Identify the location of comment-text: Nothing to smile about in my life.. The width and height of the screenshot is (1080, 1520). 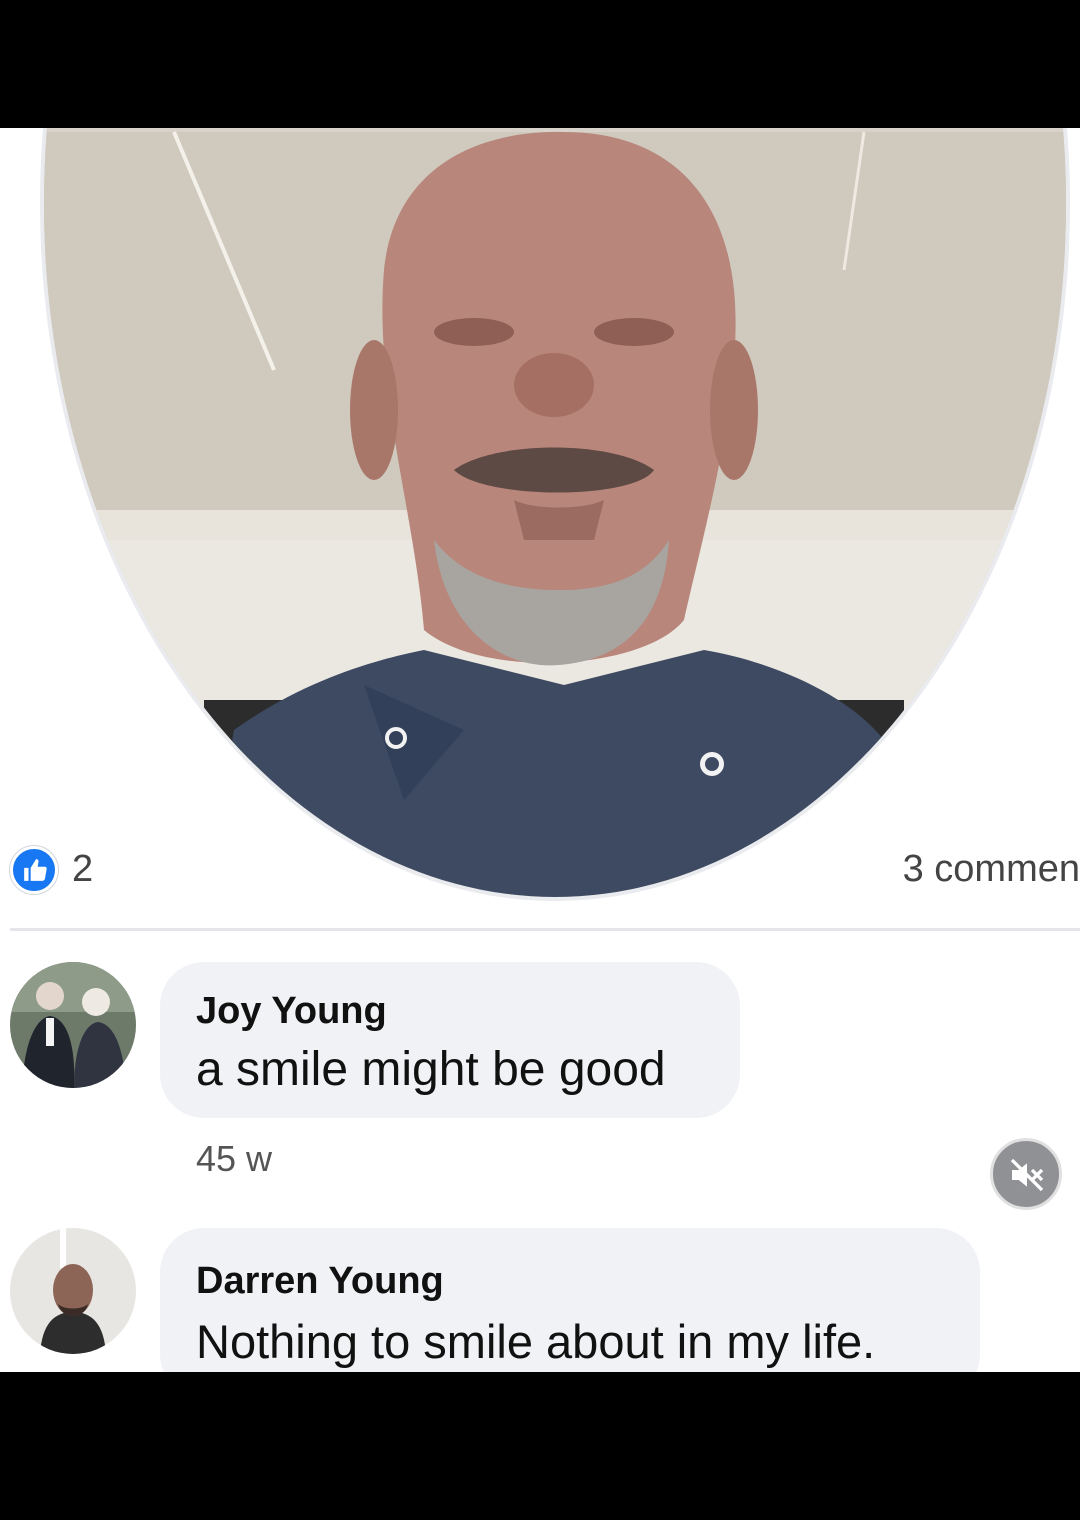
(536, 1341).